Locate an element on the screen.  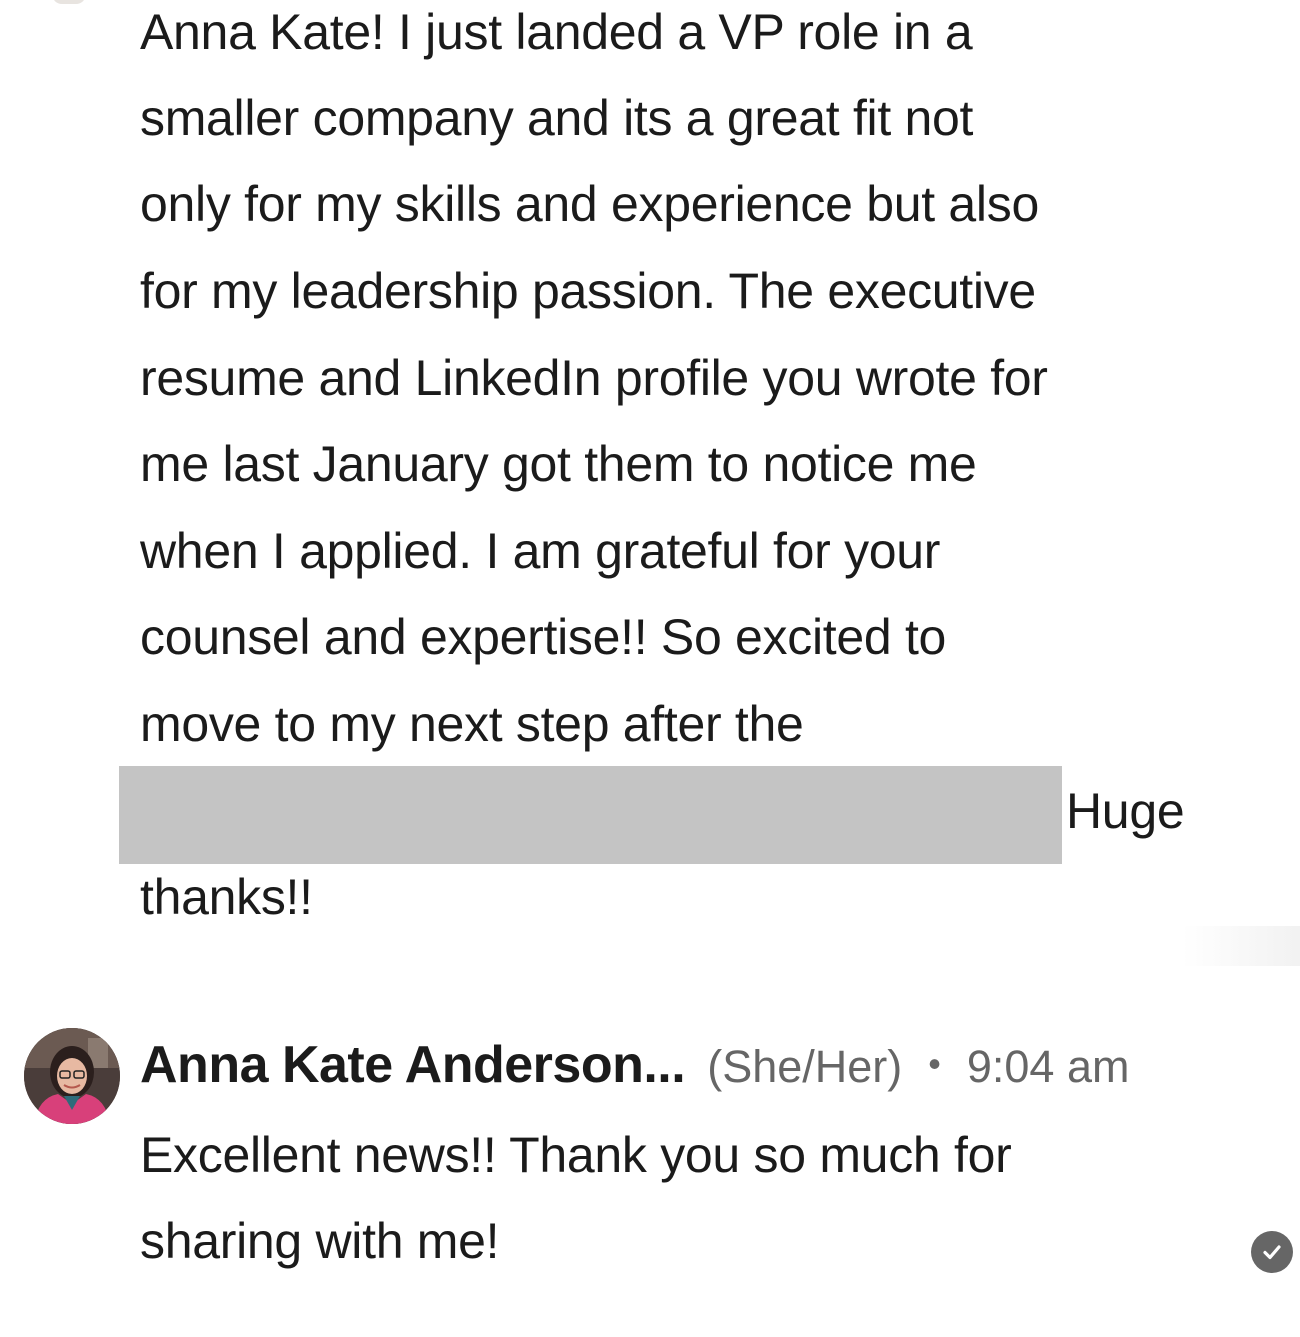
faint-background-mark is located at coordinates (1241, 946).